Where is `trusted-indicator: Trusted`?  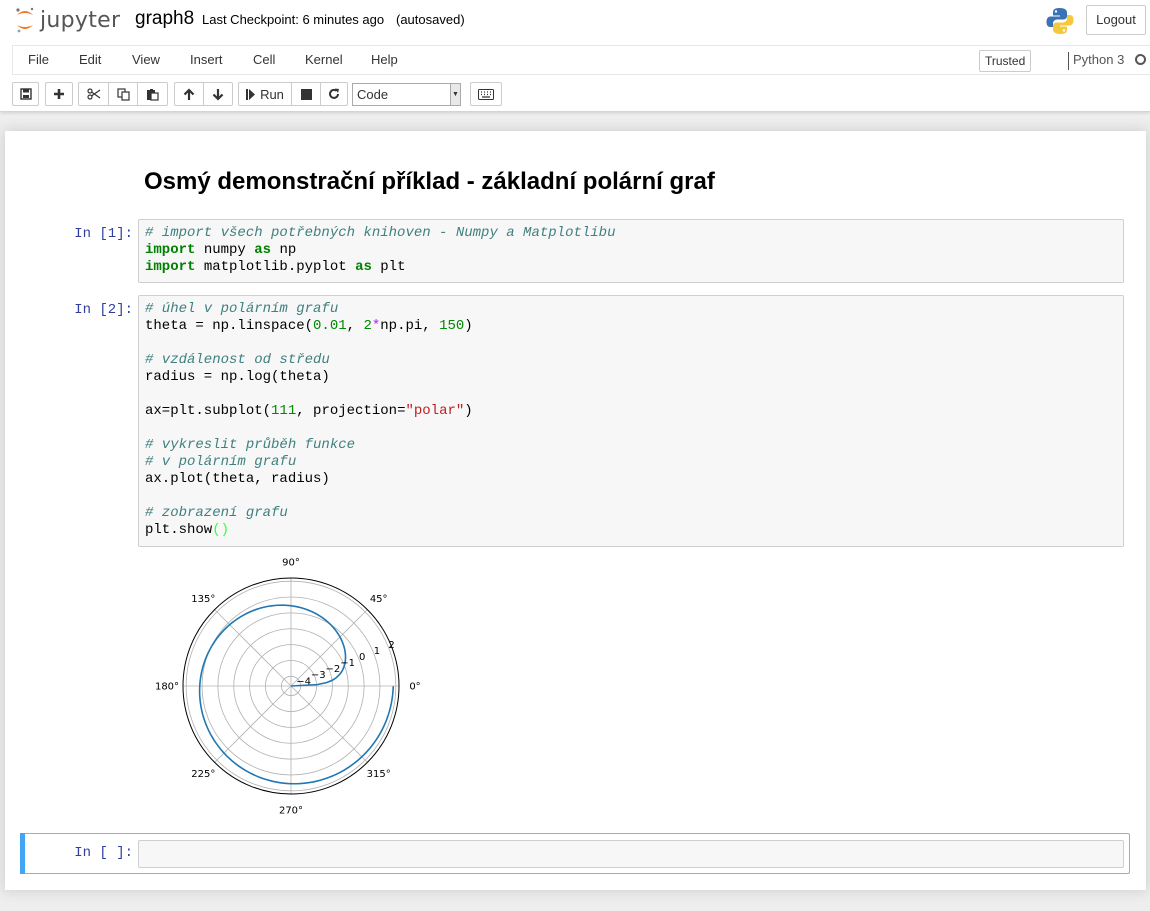
trusted-indicator: Trusted is located at coordinates (1005, 61).